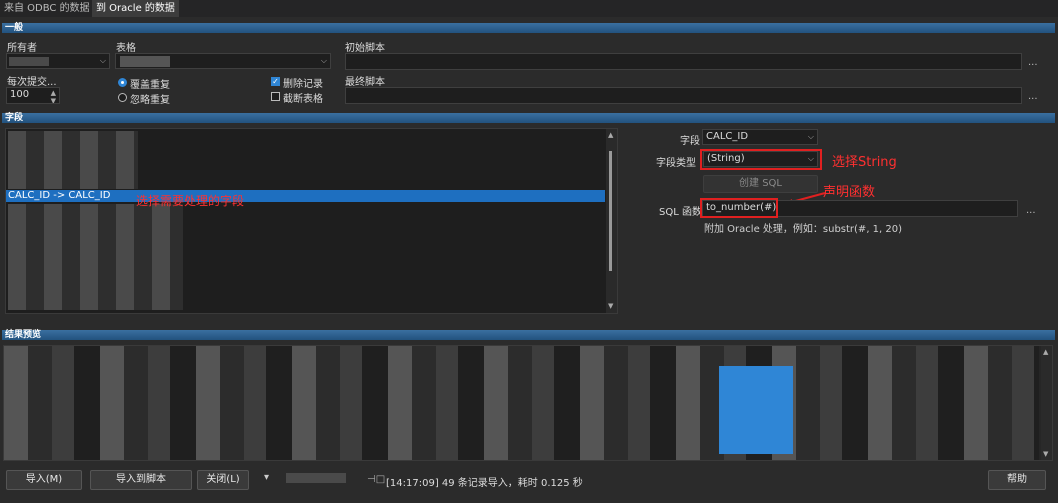  I want to click on final-script-input, so click(683, 95).